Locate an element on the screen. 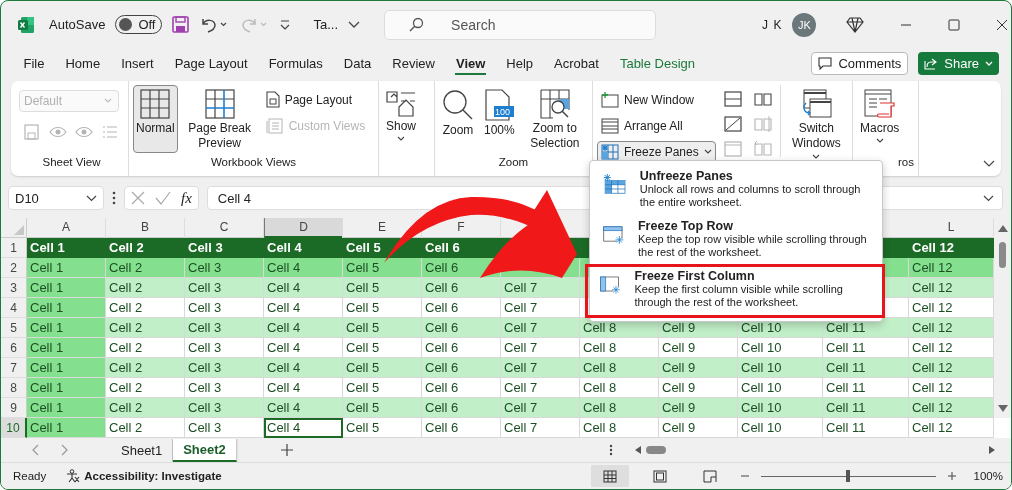 The image size is (1012, 490). arrange-all-button: Arrange All is located at coordinates (656, 125).